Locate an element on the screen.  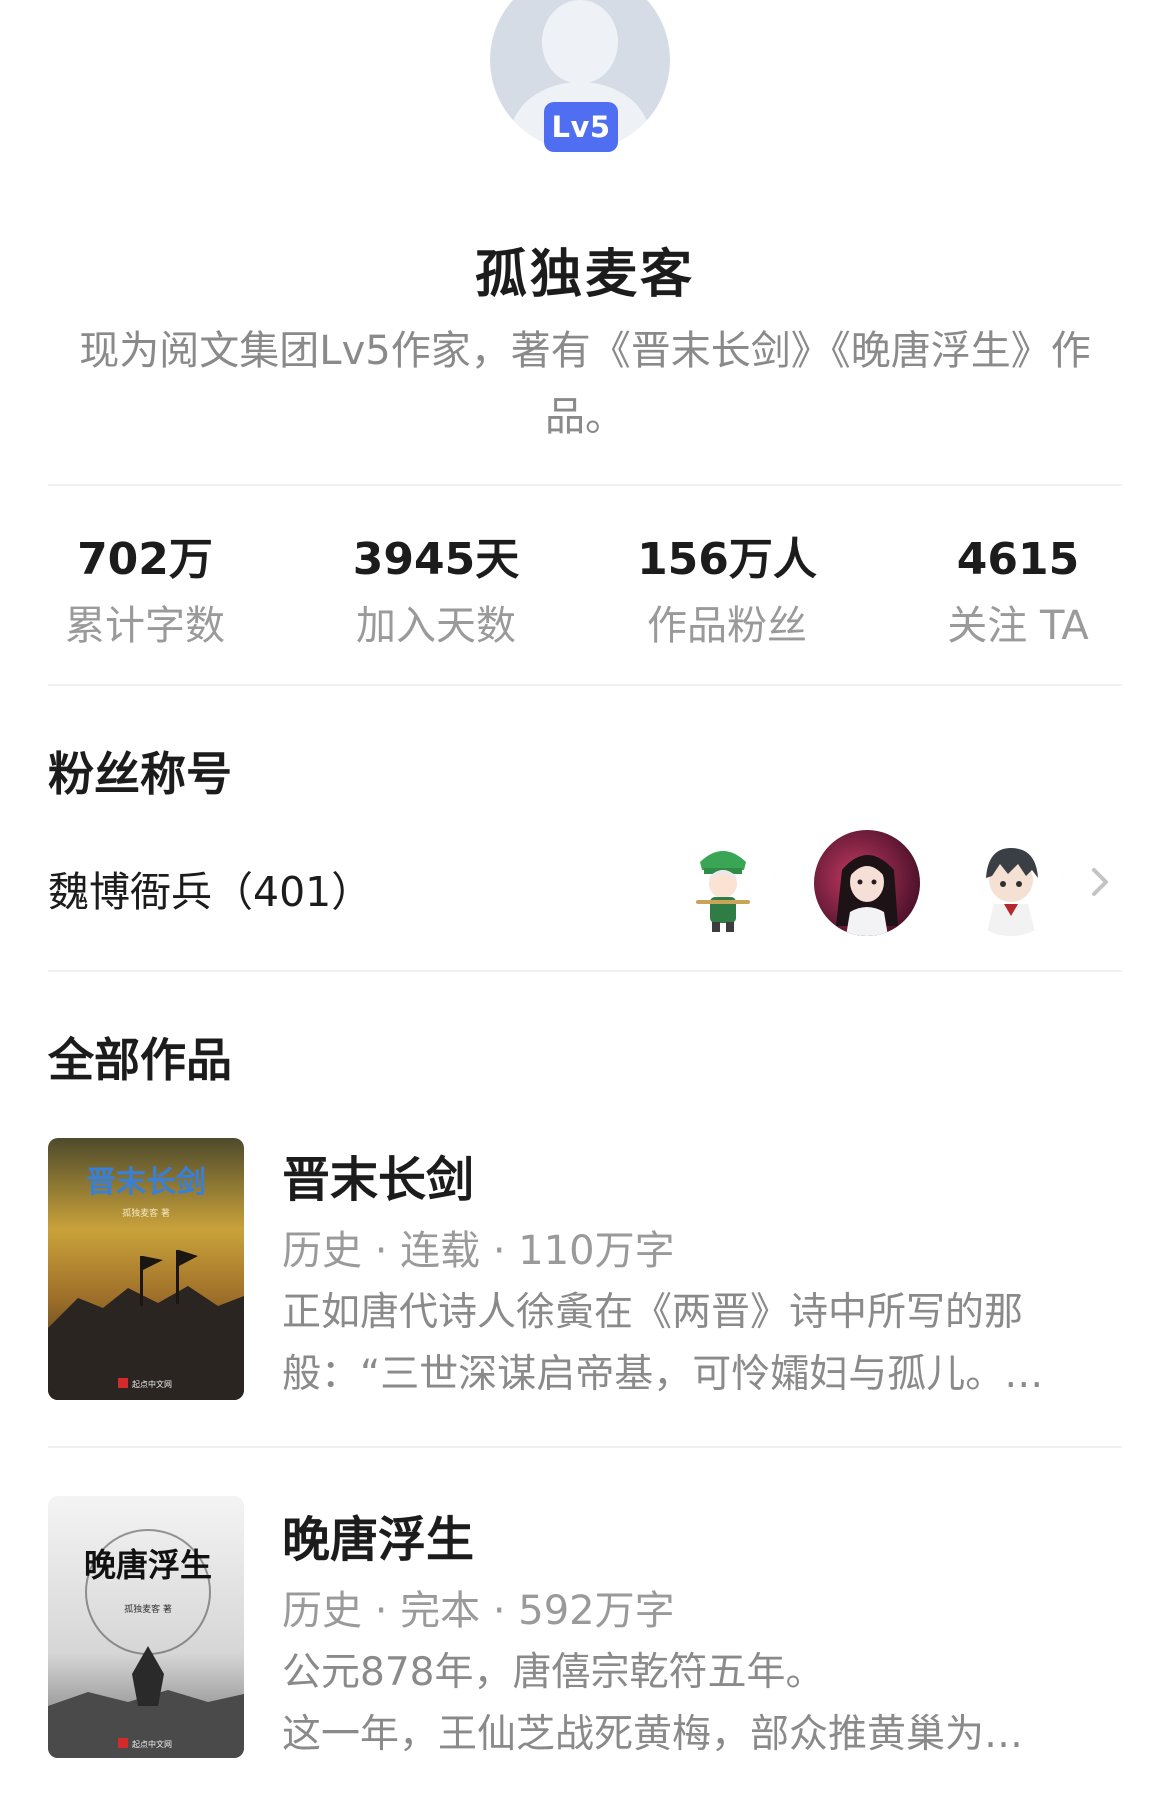
cover-title-text: 晋末长剑 is located at coordinates (146, 1182).